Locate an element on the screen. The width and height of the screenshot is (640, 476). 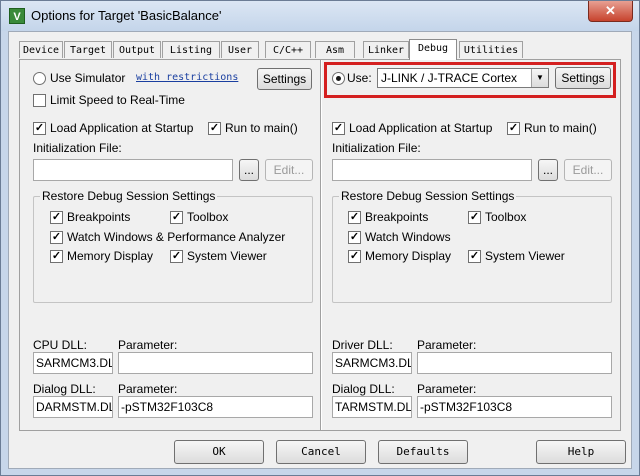
window-title: Options for Target 'BasicBalance' is located at coordinates (126, 15).